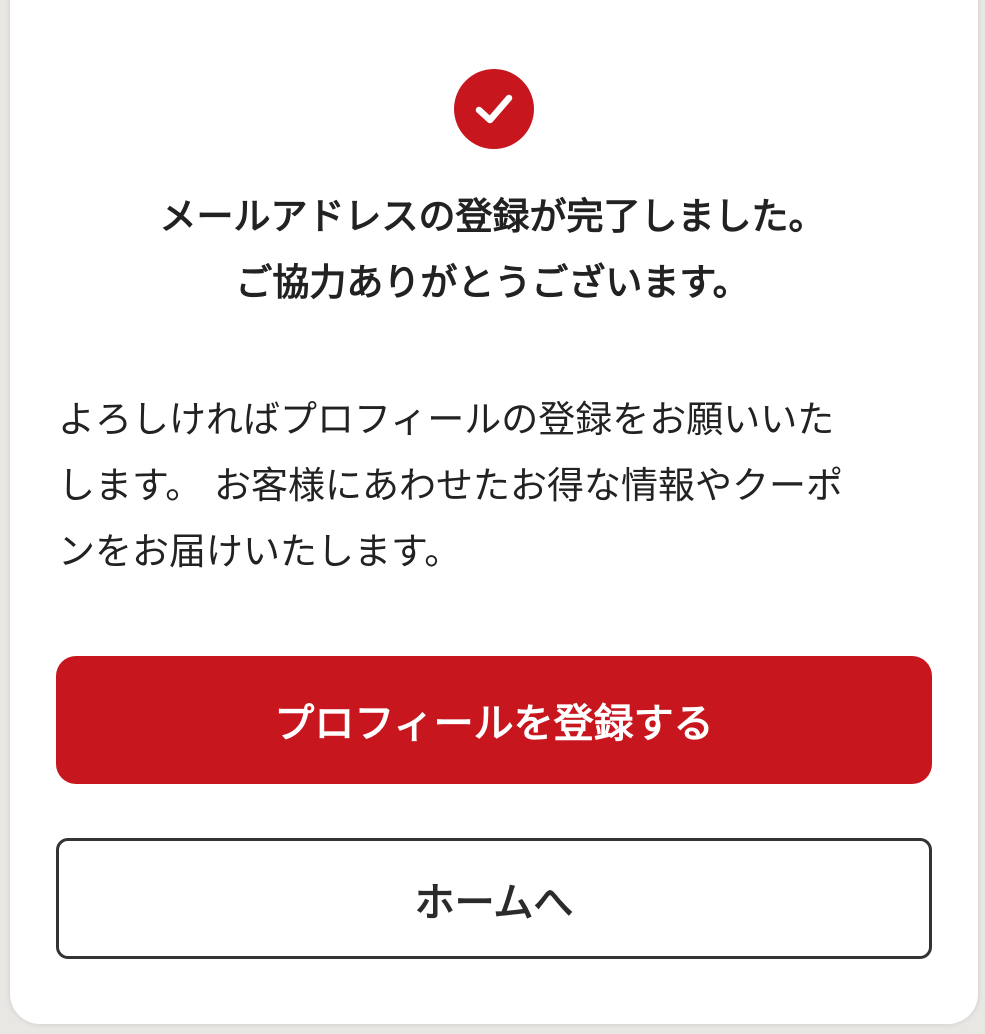 This screenshot has width=985, height=1034. Describe the element at coordinates (492, 282) in the screenshot. I see `completion-title-line-2: ご協力ありがとうございます。` at that location.